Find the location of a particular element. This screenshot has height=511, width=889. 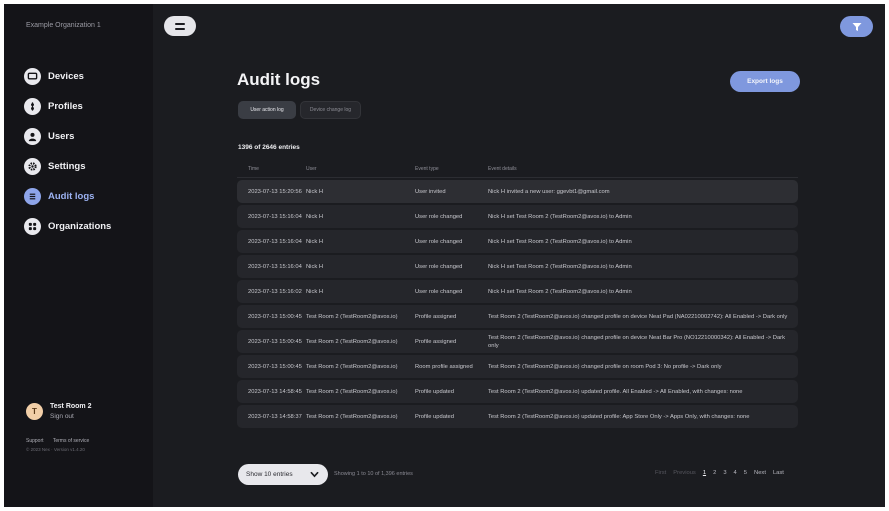

sidebar-item-settings: Settings is located at coordinates (67, 166).